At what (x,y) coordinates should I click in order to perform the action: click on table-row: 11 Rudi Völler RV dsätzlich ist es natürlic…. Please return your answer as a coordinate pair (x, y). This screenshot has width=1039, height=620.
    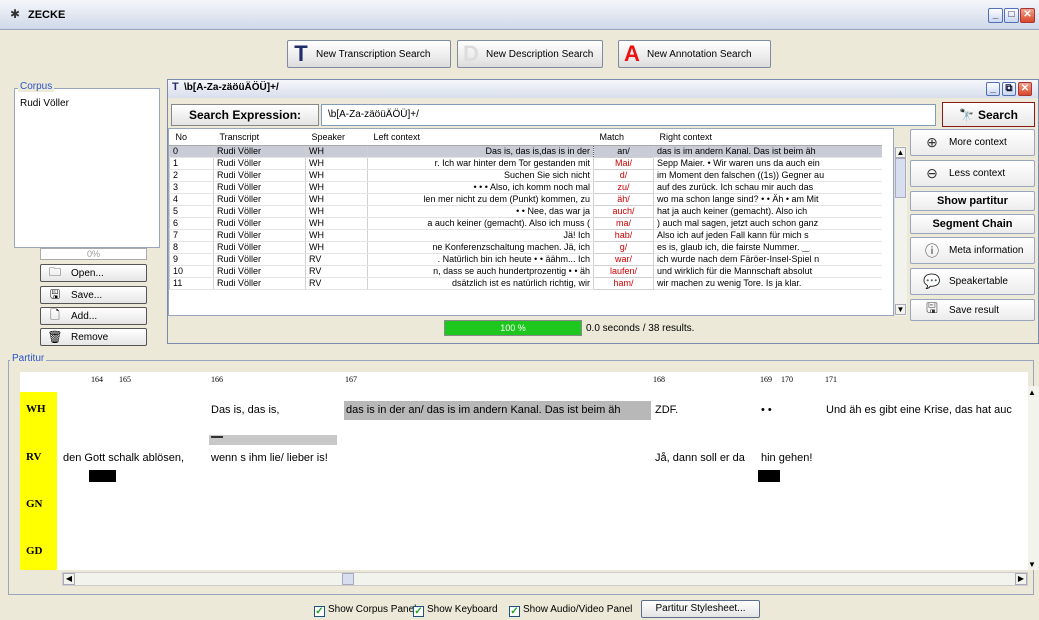
    Looking at the image, I should click on (525, 283).